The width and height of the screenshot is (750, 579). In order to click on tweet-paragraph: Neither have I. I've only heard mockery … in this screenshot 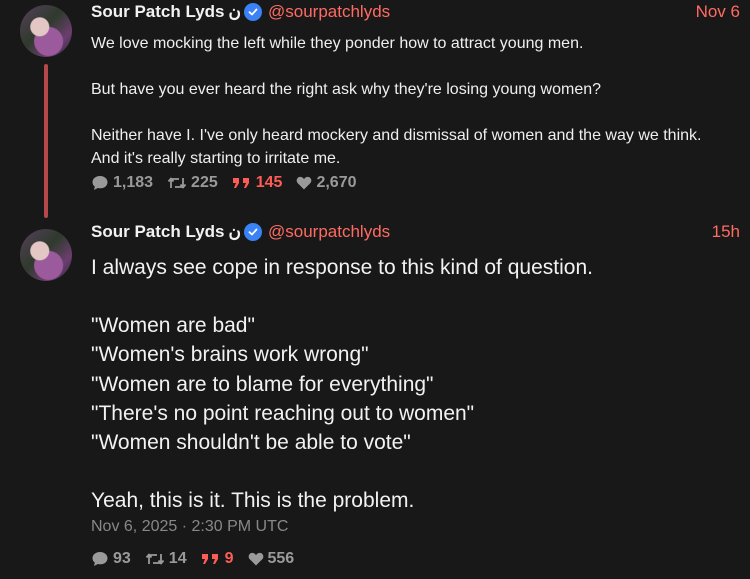, I will do `click(396, 147)`.